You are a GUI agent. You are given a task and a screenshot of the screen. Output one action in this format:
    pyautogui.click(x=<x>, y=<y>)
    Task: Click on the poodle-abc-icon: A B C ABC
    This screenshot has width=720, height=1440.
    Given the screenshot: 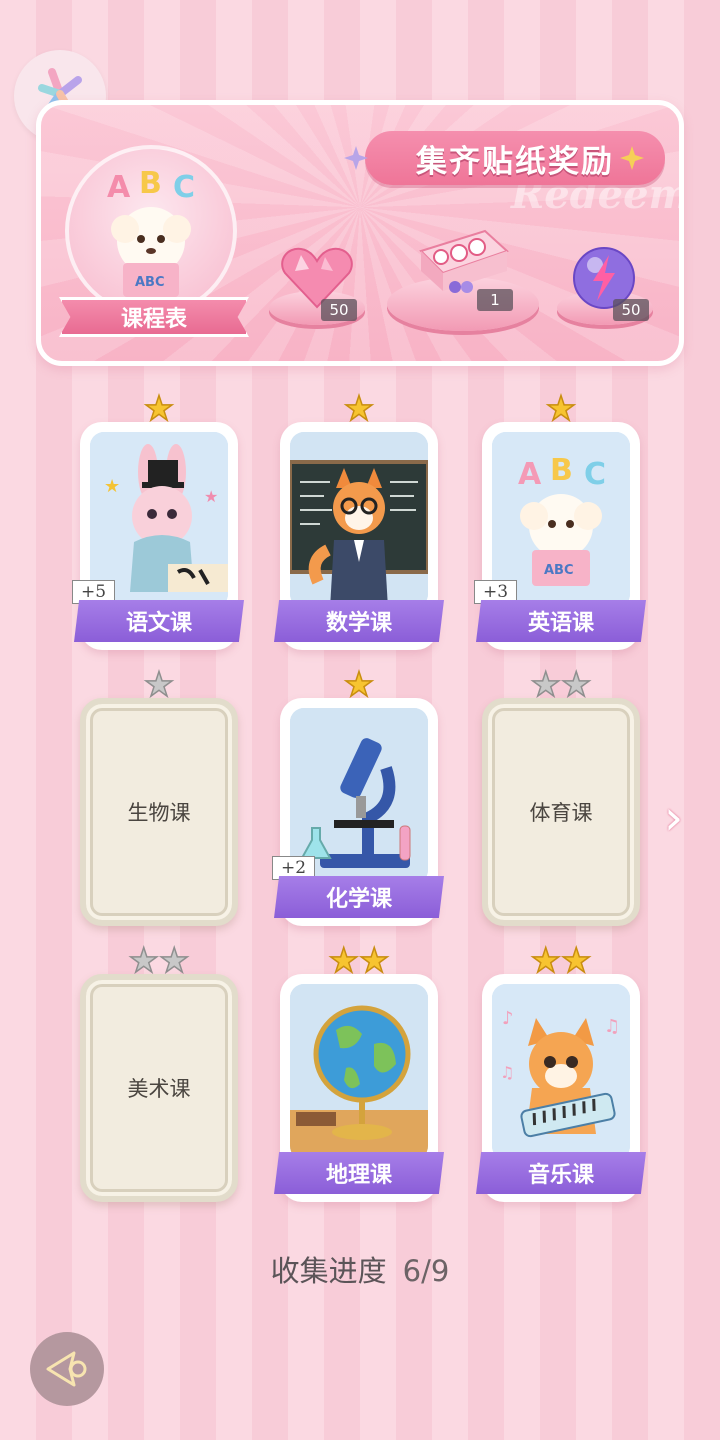 What is the action you would take?
    pyautogui.click(x=151, y=231)
    